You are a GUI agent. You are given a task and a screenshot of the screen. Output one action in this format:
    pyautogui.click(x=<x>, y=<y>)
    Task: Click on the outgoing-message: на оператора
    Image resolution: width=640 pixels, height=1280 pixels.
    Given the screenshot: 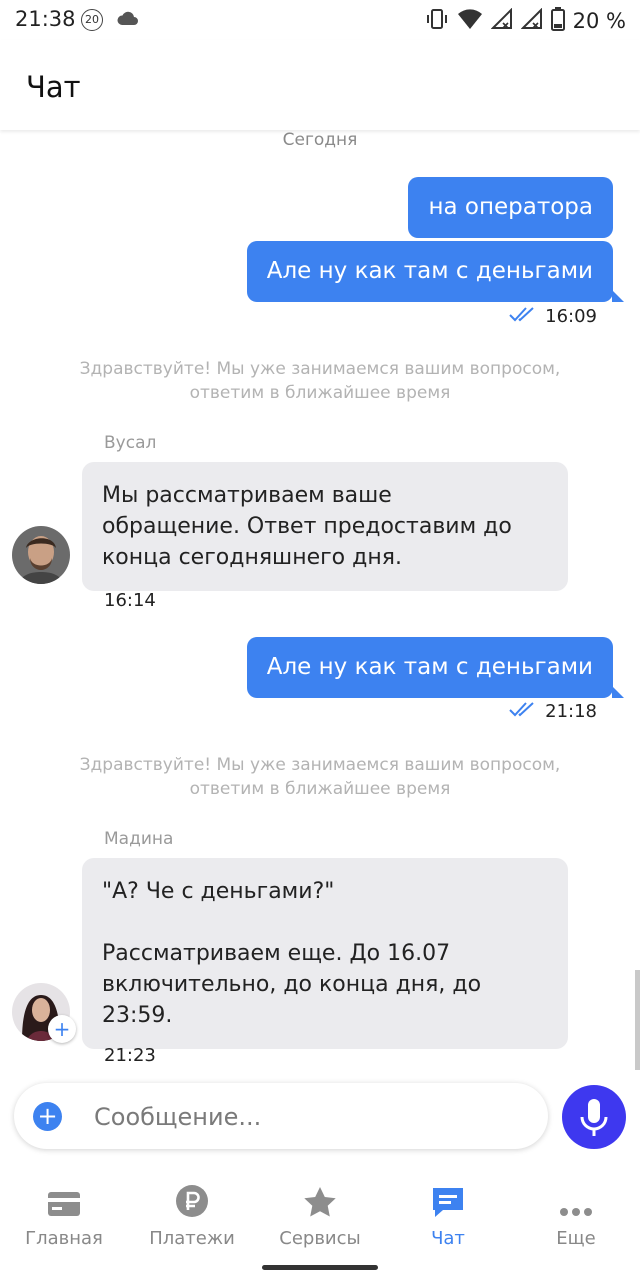 What is the action you would take?
    pyautogui.click(x=510, y=207)
    